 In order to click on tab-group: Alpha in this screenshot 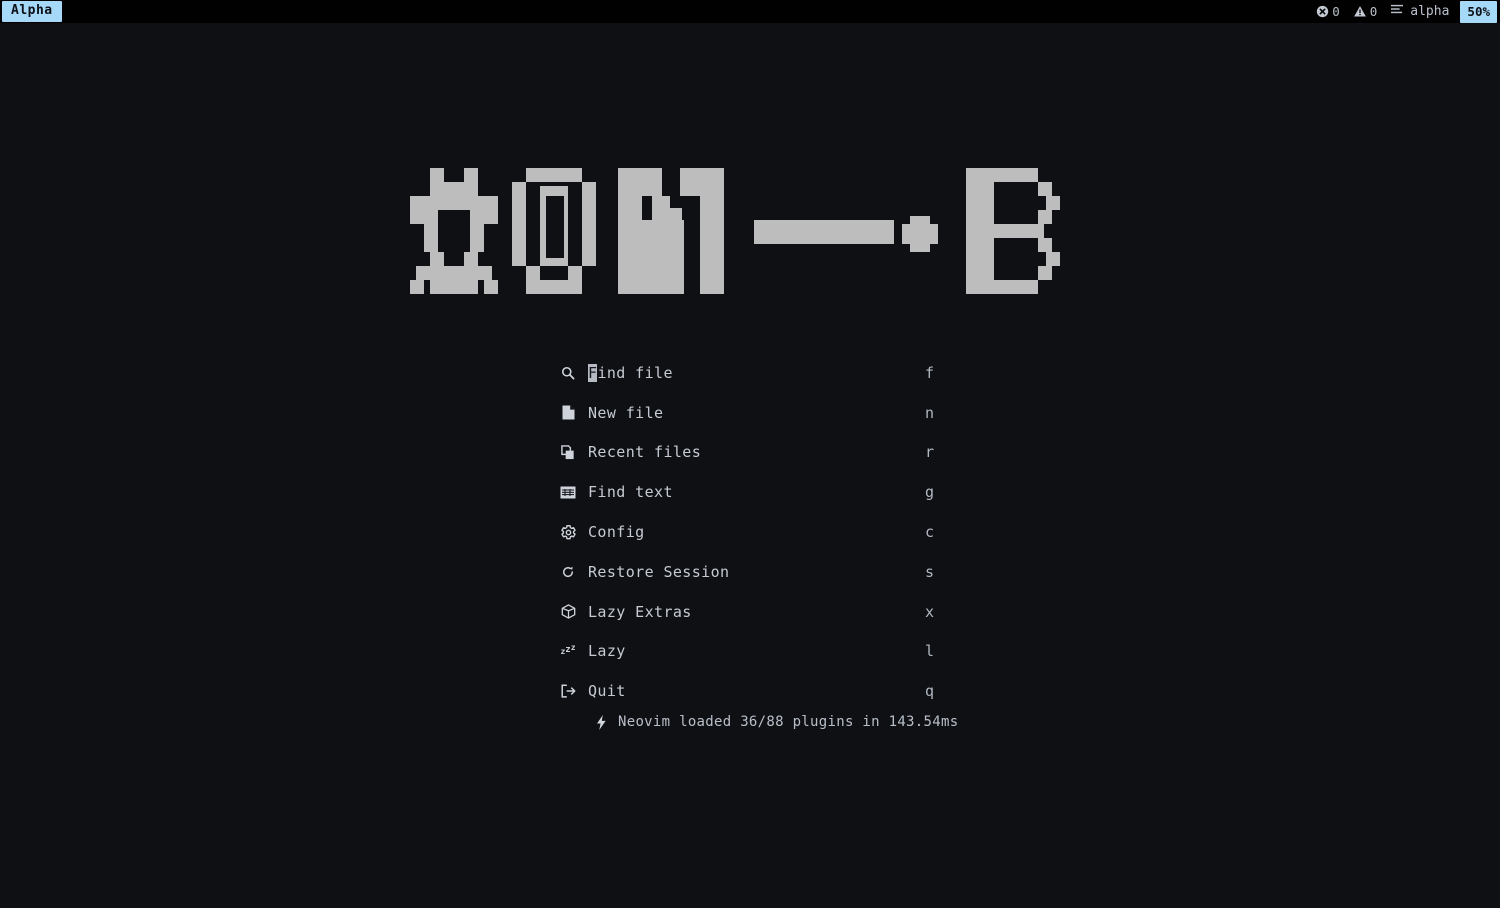, I will do `click(31, 11)`.